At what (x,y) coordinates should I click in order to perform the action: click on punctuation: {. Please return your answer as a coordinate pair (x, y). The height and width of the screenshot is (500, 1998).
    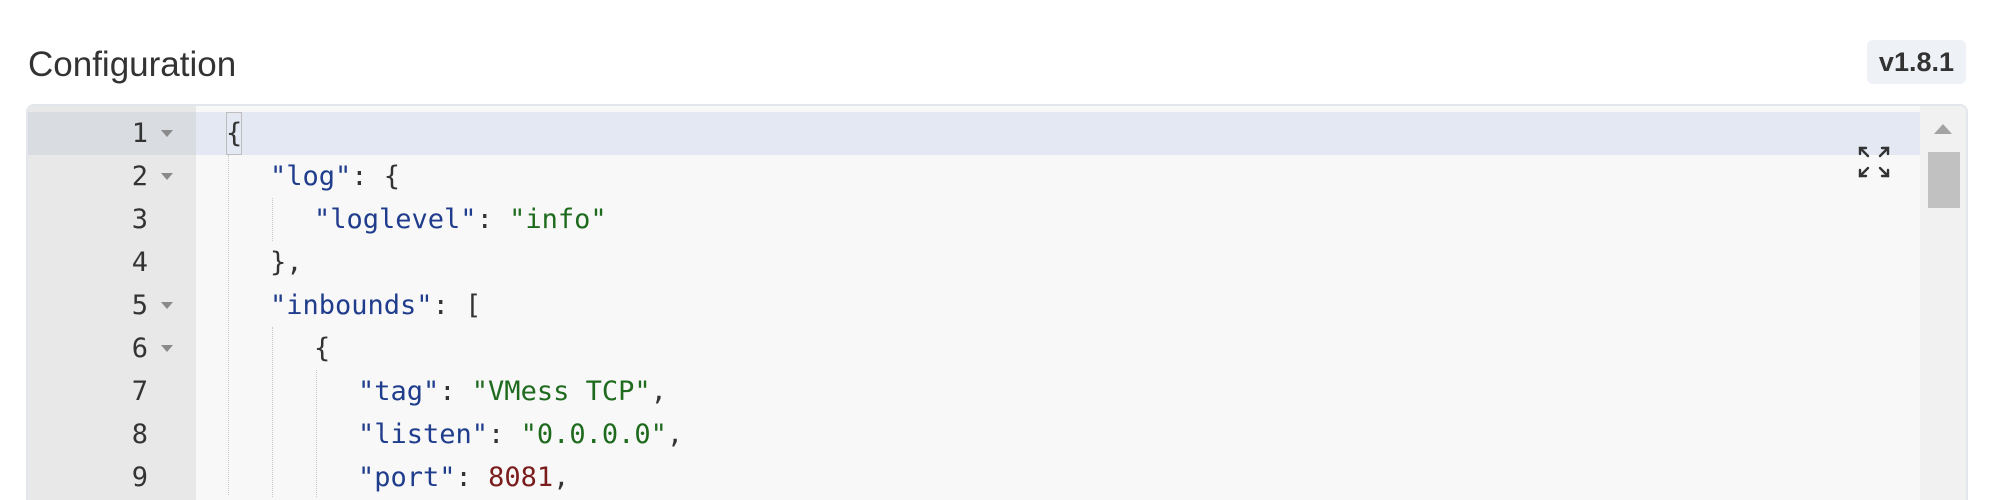
    Looking at the image, I should click on (322, 348).